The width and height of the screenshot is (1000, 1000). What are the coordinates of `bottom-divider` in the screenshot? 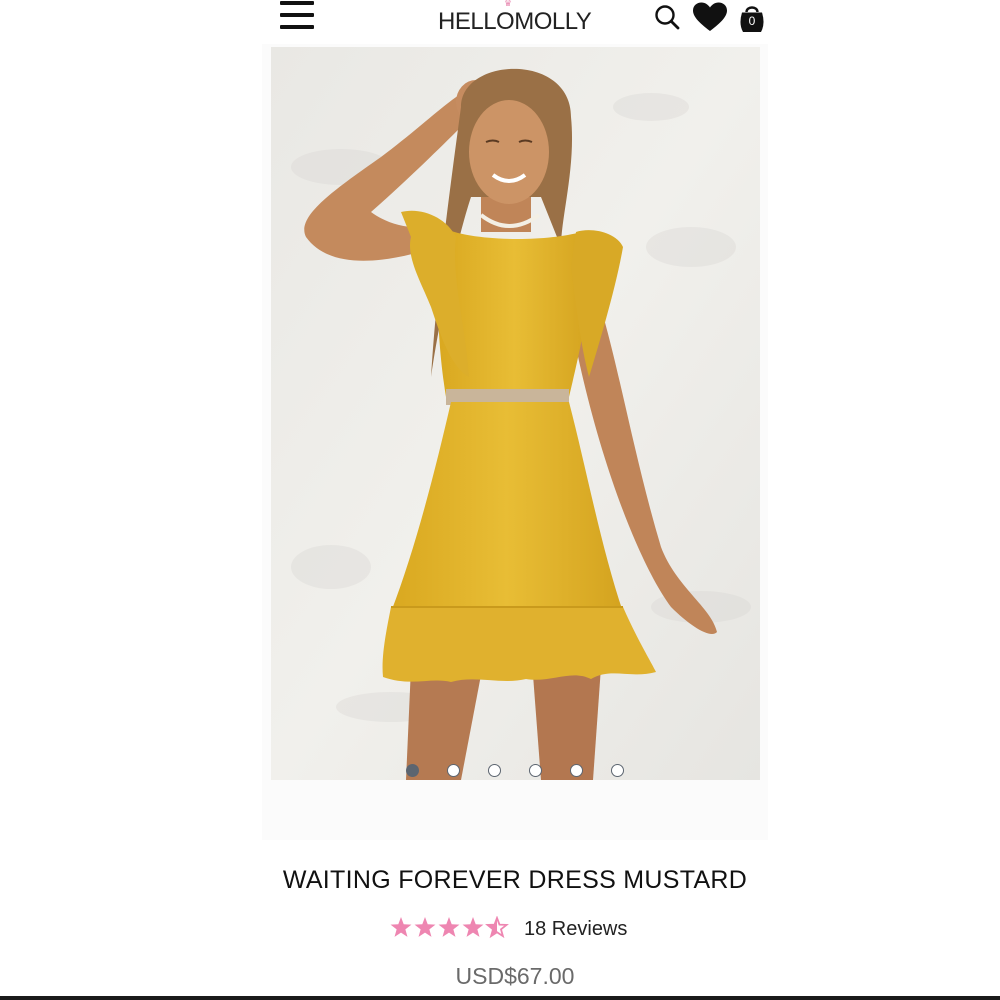 It's located at (500, 998).